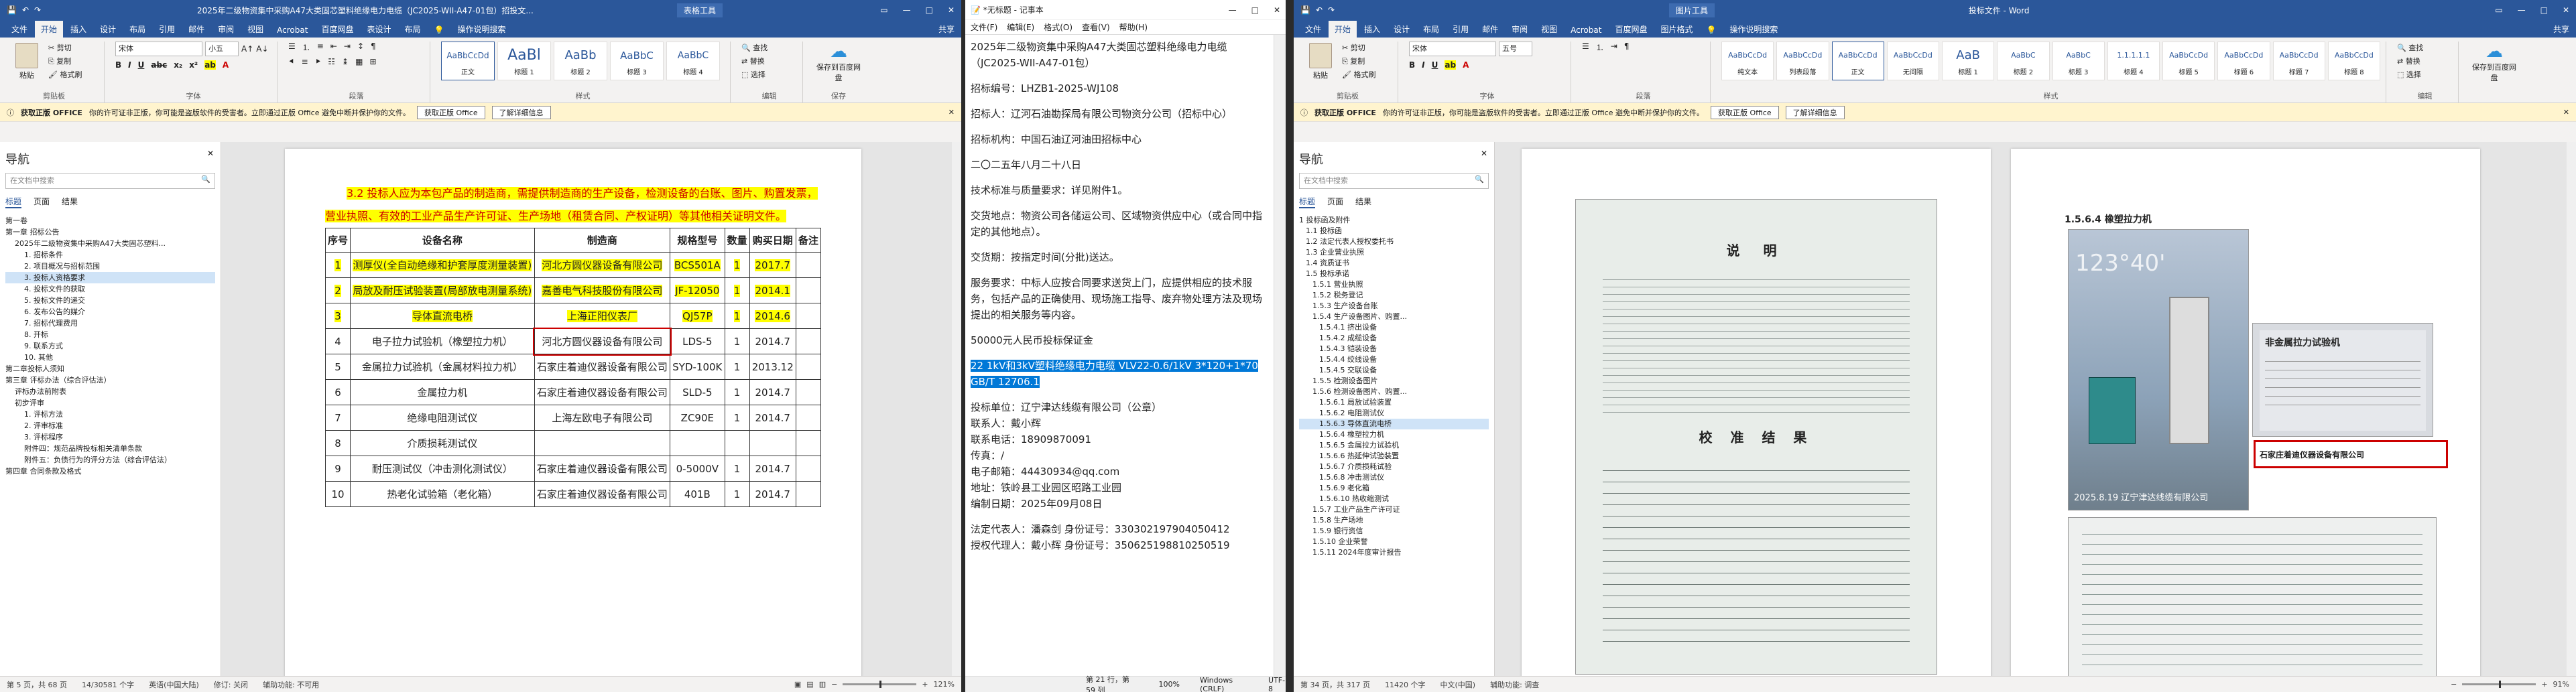 This screenshot has width=2576, height=692. What do you see at coordinates (337, 290) in the screenshot?
I see `table-cell: 2` at bounding box center [337, 290].